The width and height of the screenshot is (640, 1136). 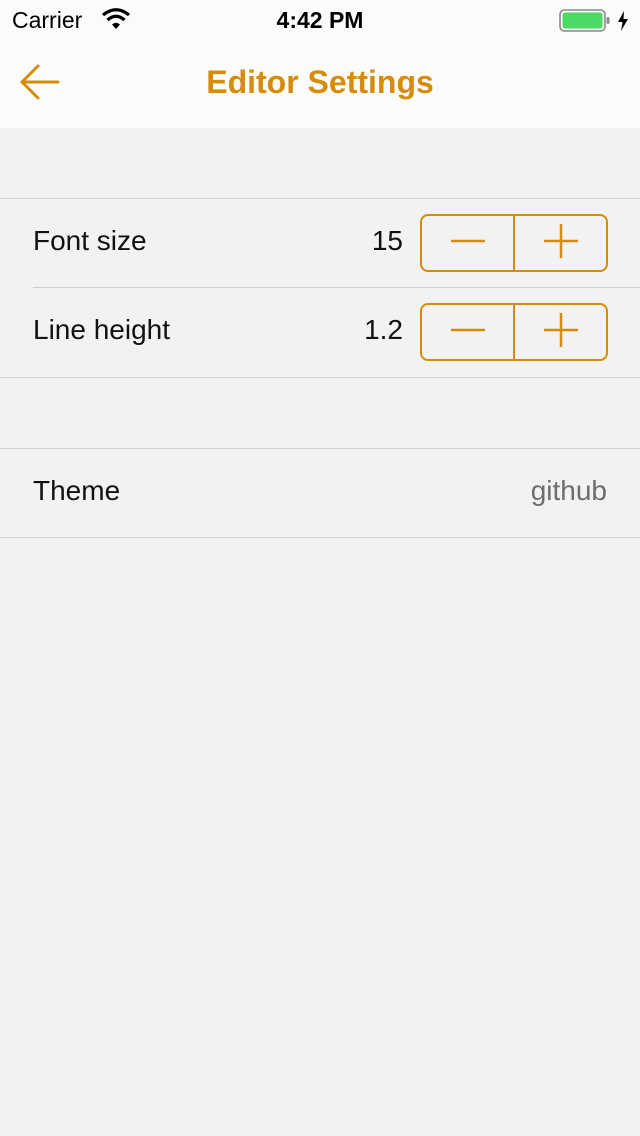 I want to click on line-height-increment-button, so click(x=559, y=332).